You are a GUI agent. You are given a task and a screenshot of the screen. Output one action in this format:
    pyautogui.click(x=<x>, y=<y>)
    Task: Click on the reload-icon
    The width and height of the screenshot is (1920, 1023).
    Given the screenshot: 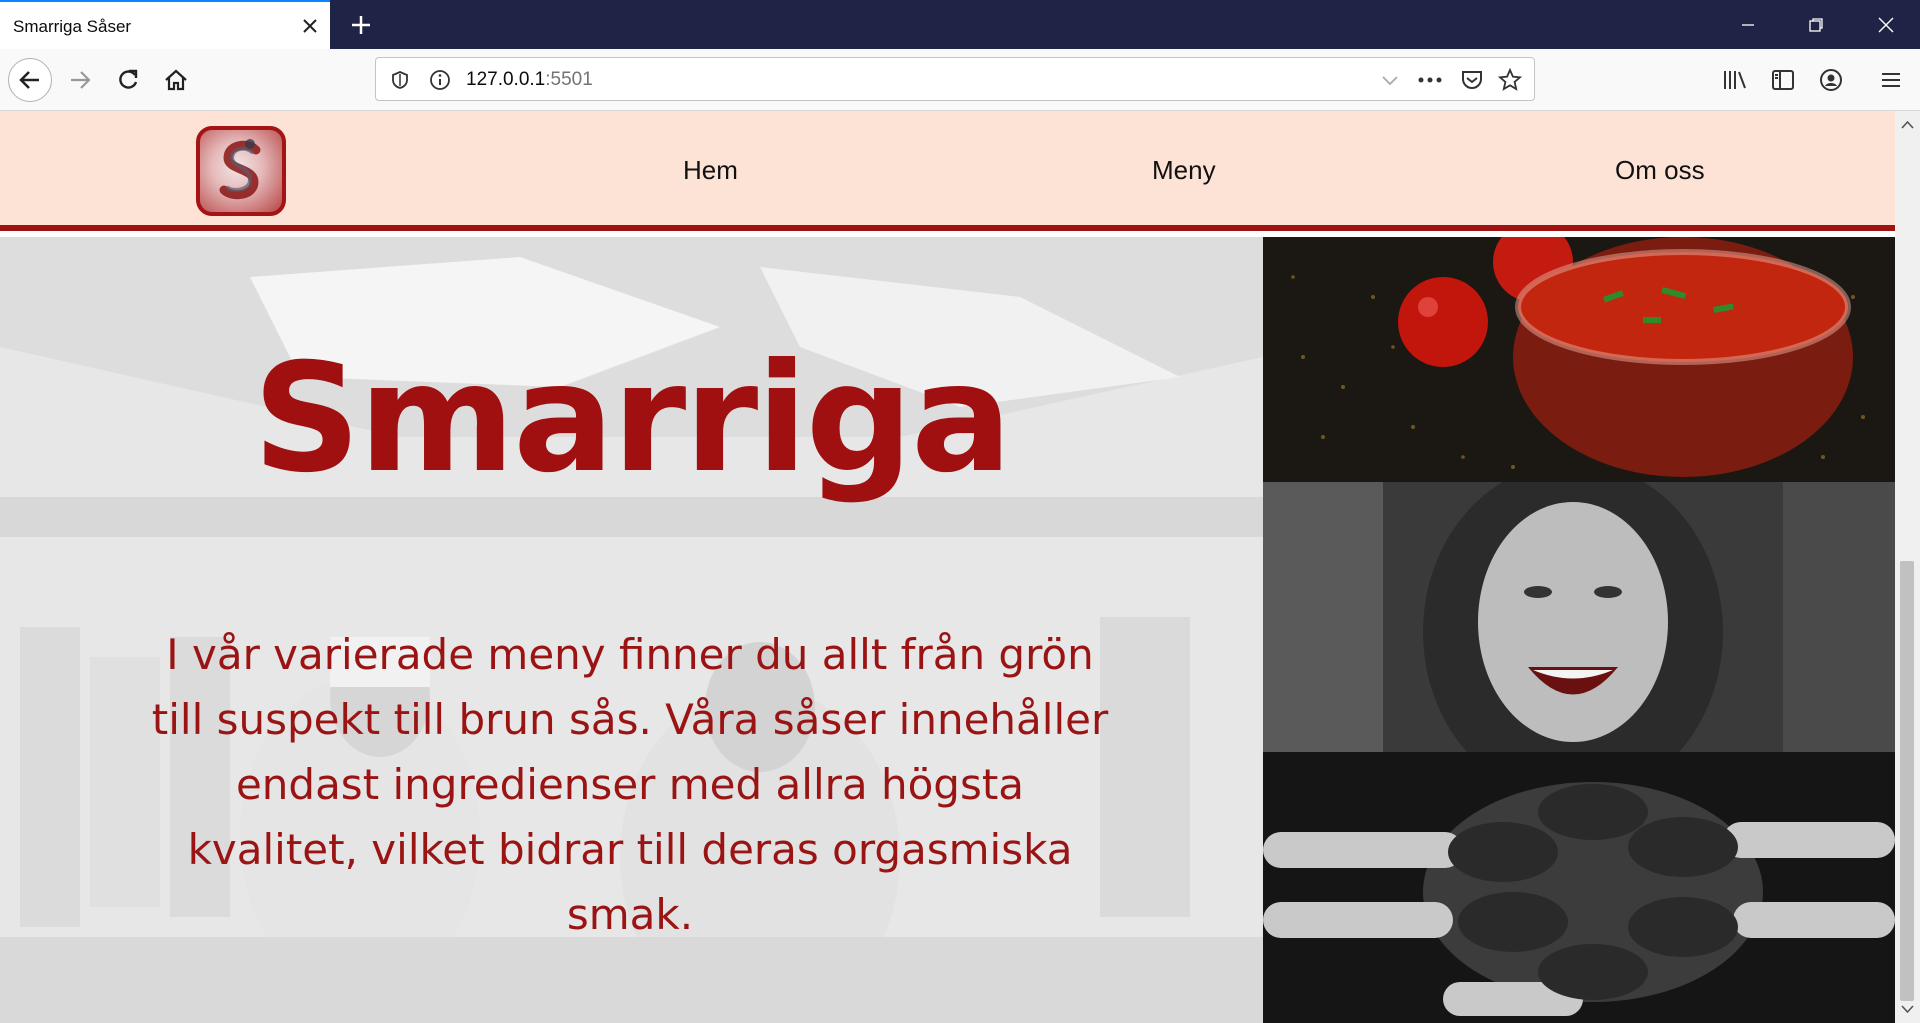 What is the action you would take?
    pyautogui.click(x=128, y=80)
    